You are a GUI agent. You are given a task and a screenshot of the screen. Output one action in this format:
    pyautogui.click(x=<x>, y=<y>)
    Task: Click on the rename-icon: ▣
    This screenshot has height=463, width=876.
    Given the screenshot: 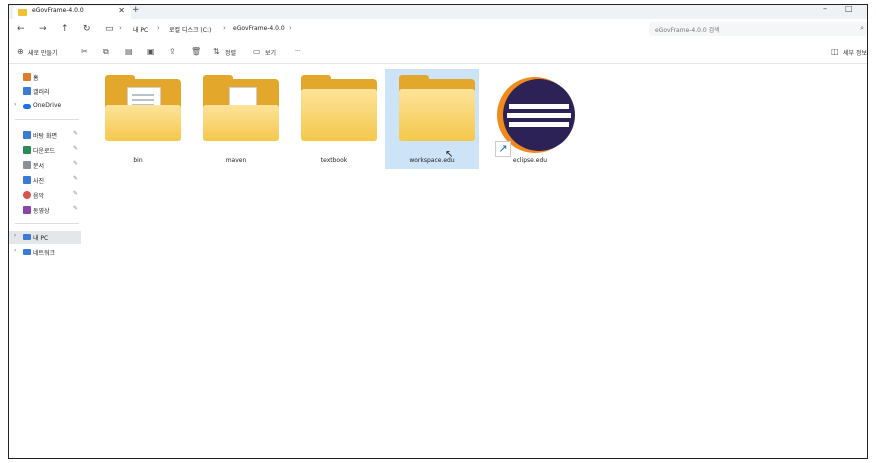 What is the action you would take?
    pyautogui.click(x=151, y=51)
    